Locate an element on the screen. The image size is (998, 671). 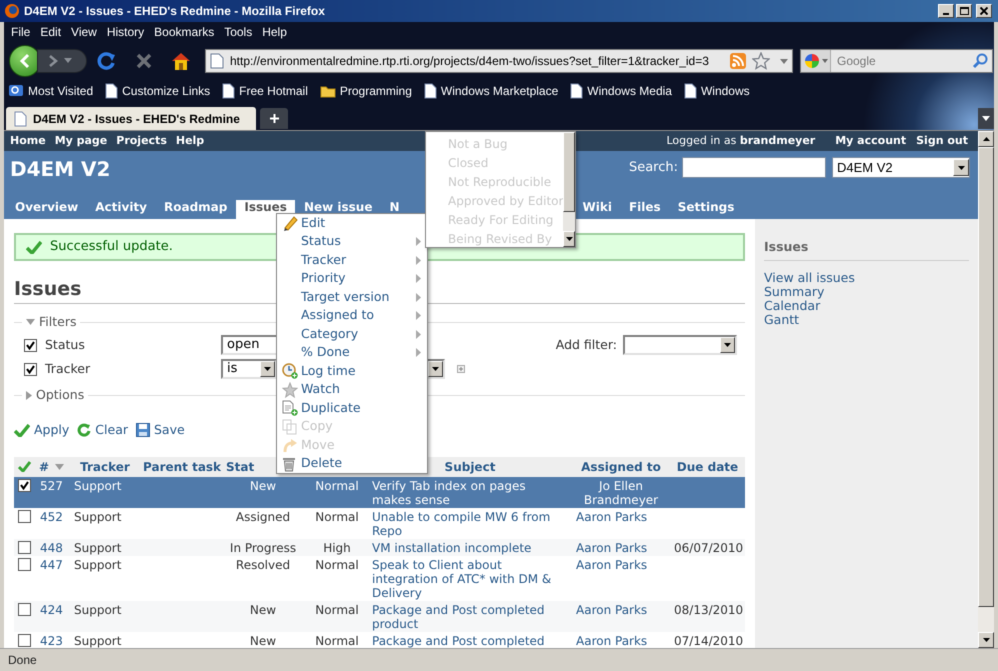
column-header: Stat is located at coordinates (240, 467).